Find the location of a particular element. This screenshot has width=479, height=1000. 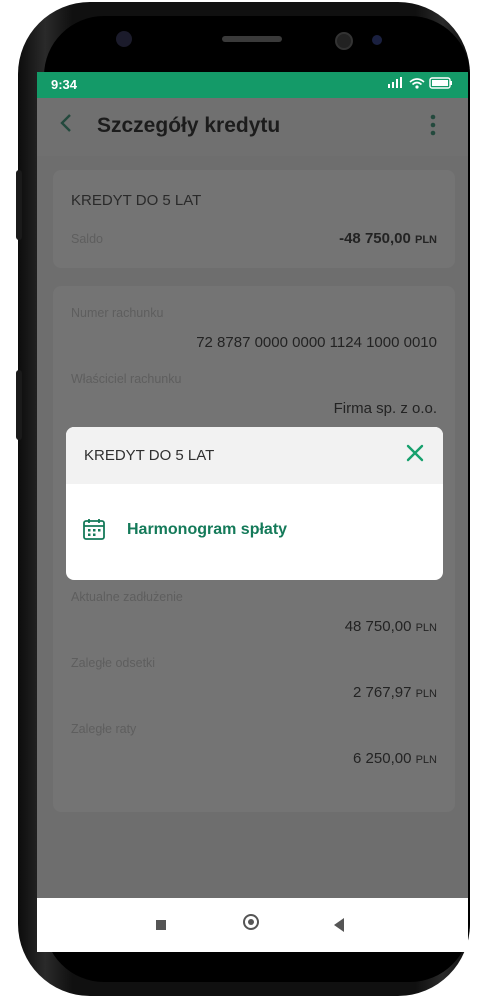

status-bar: 9:34 is located at coordinates (252, 85).